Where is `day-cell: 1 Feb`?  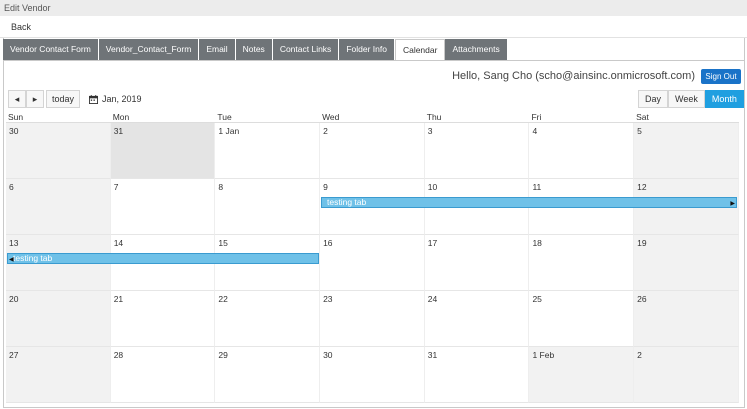 day-cell: 1 Feb is located at coordinates (582, 375).